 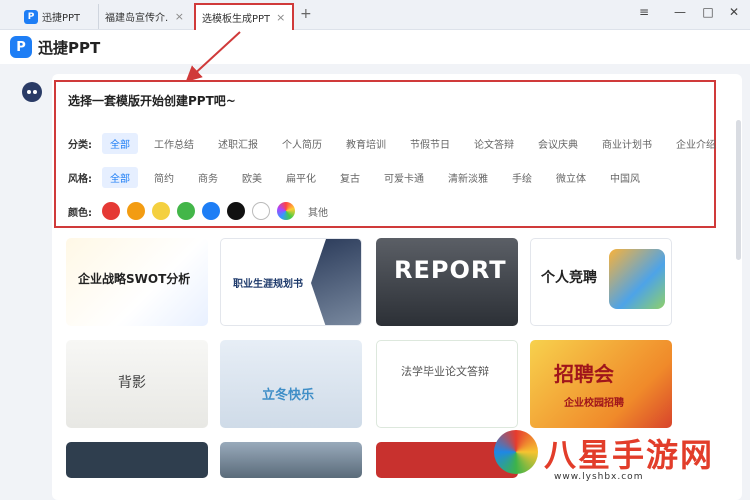 What do you see at coordinates (594, 403) in the screenshot?
I see `template-subtitle: 企业校园招聘` at bounding box center [594, 403].